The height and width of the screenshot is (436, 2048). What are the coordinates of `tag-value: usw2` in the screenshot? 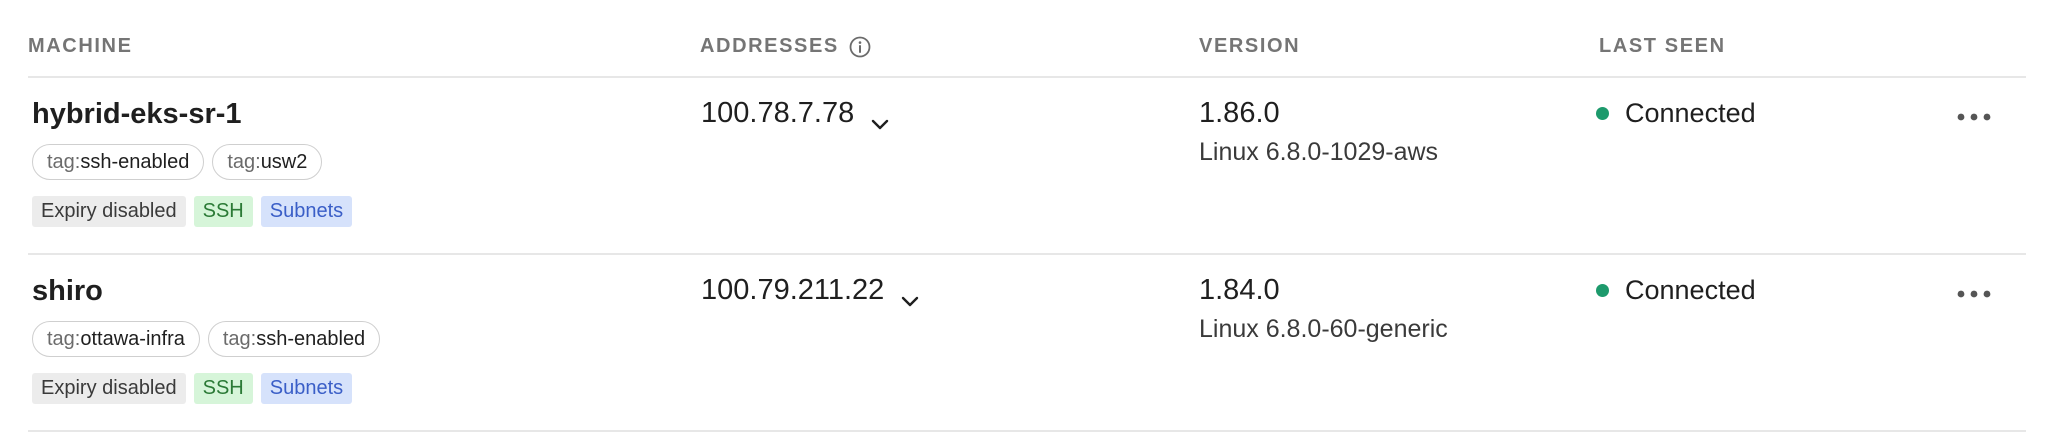 It's located at (284, 161).